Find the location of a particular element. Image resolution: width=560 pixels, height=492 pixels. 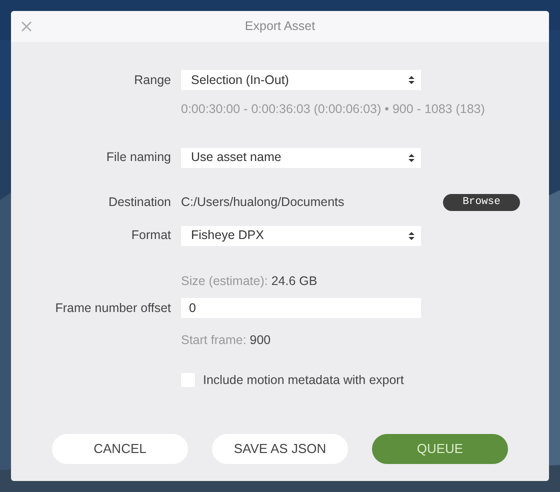

field-label: Range is located at coordinates (152, 80).